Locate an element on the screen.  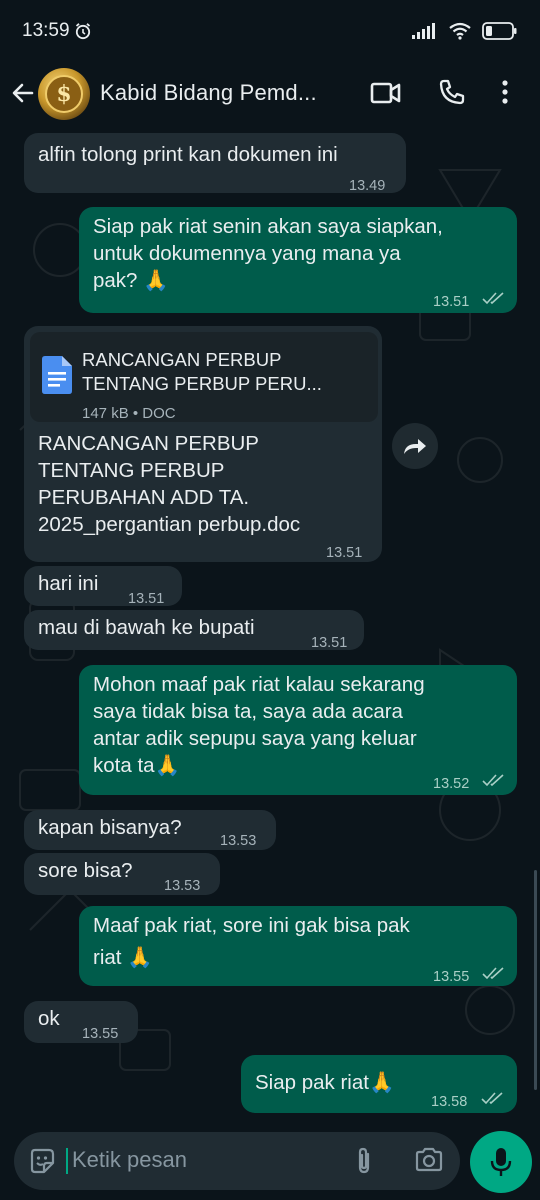
forward-button is located at coordinates (415, 446).